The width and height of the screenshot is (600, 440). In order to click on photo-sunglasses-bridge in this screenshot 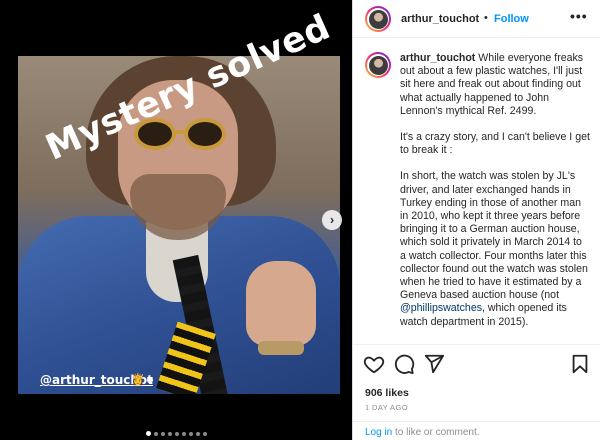, I will do `click(181, 132)`.